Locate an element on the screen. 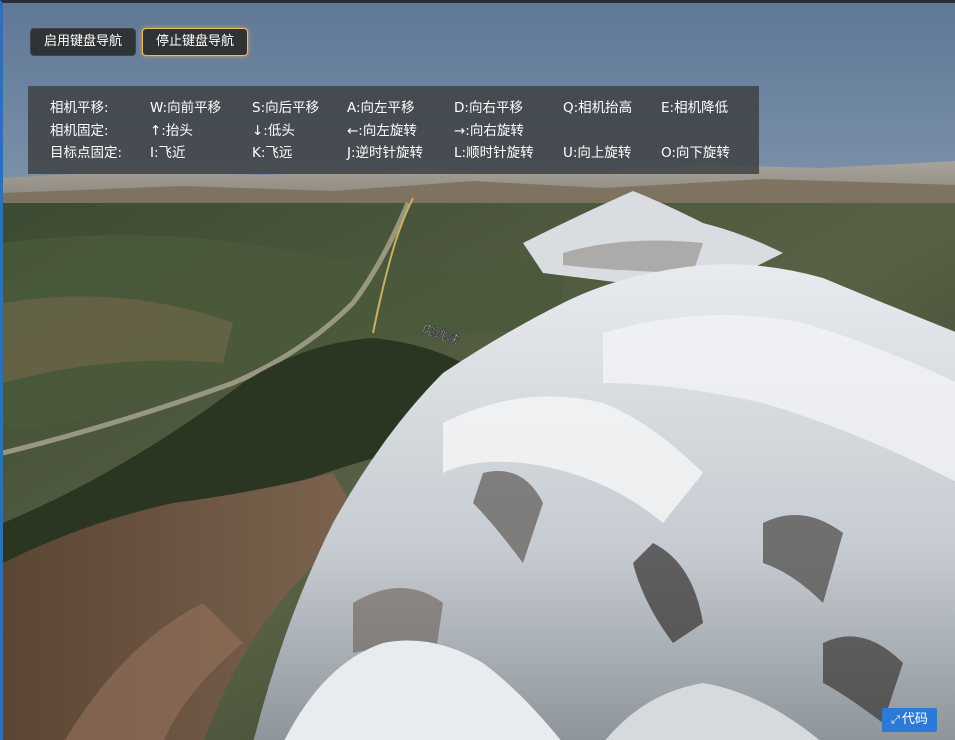  help-item: I:飞近 is located at coordinates (168, 153).